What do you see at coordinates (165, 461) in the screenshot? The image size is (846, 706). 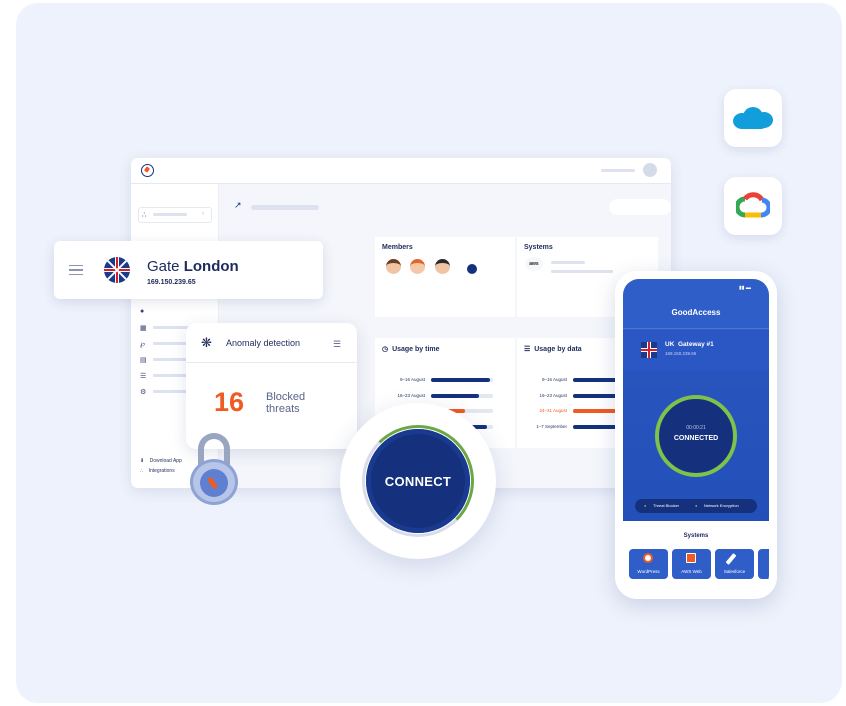 I see `download-label: Download App` at bounding box center [165, 461].